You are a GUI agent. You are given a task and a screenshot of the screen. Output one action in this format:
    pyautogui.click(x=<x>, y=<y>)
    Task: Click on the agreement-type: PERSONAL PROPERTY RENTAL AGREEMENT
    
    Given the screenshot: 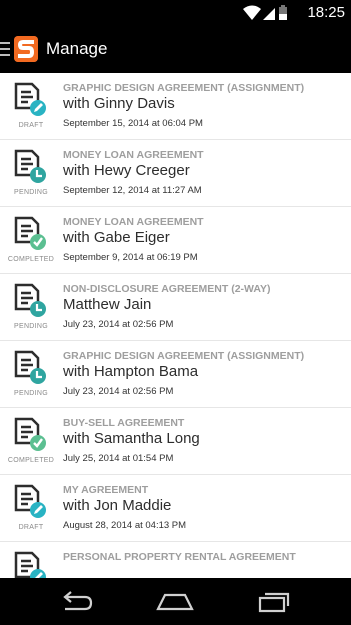 What is the action you would take?
    pyautogui.click(x=179, y=557)
    